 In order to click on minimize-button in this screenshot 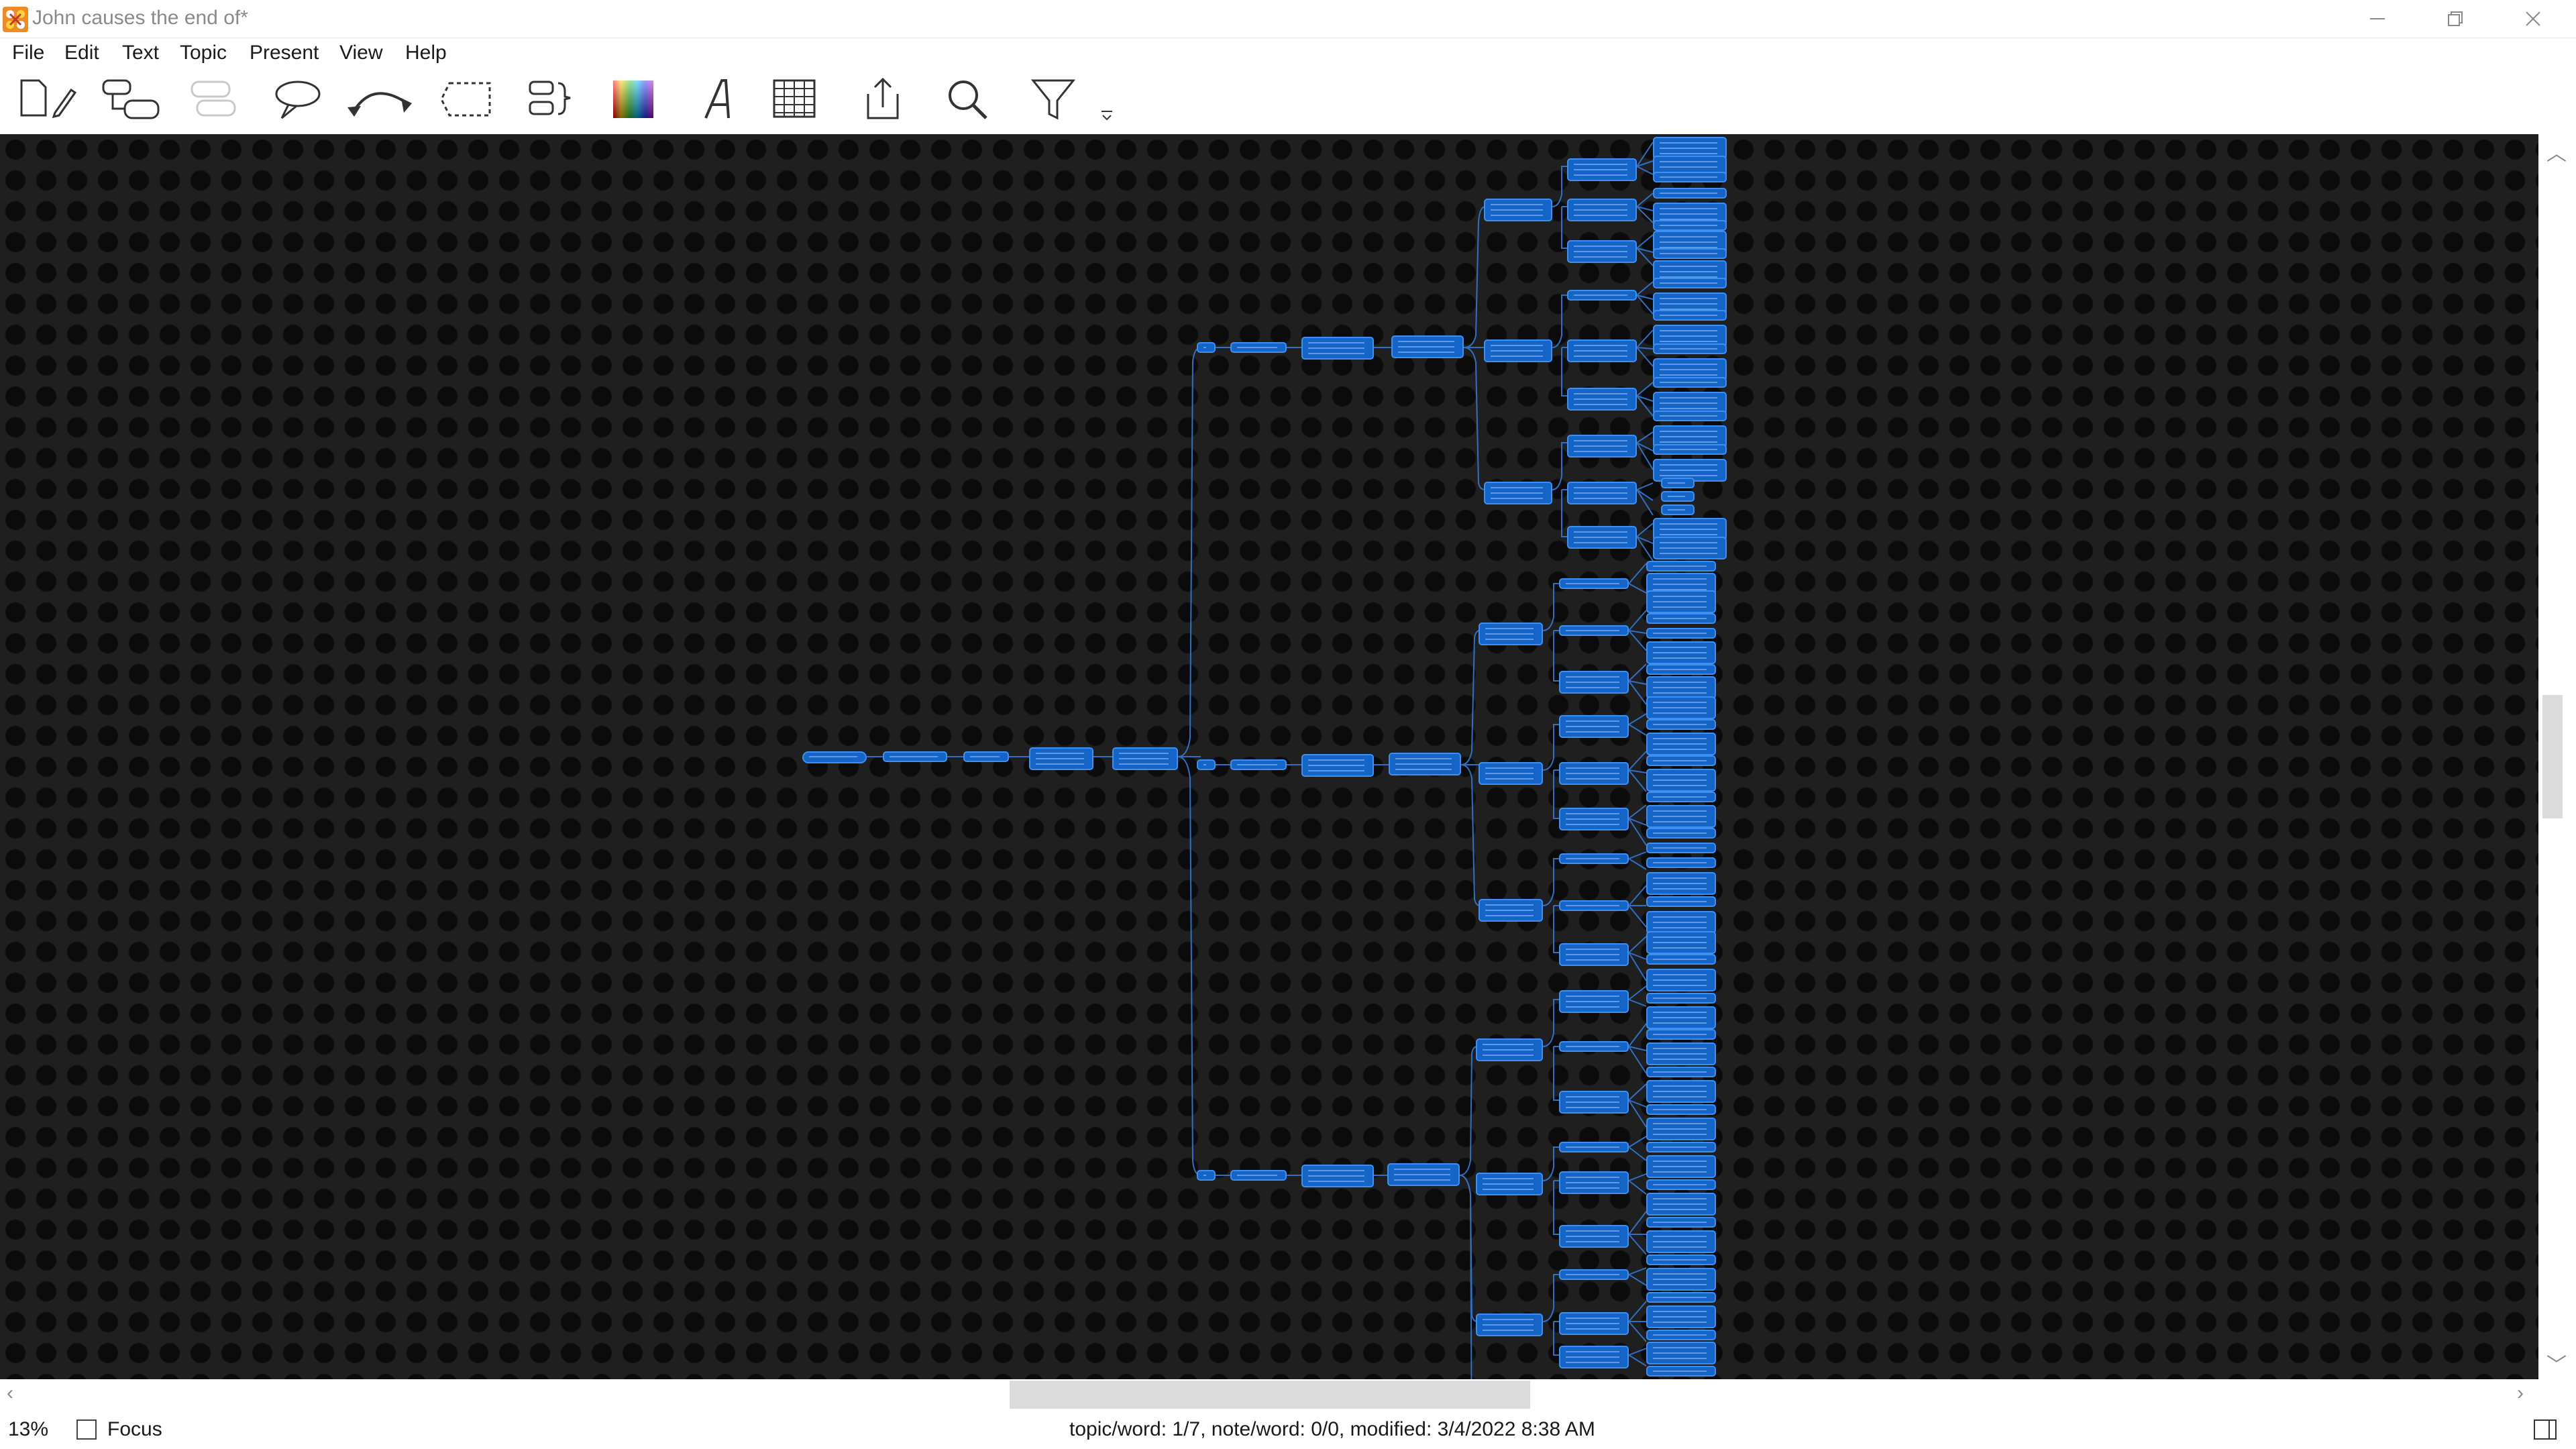, I will do `click(2377, 19)`.